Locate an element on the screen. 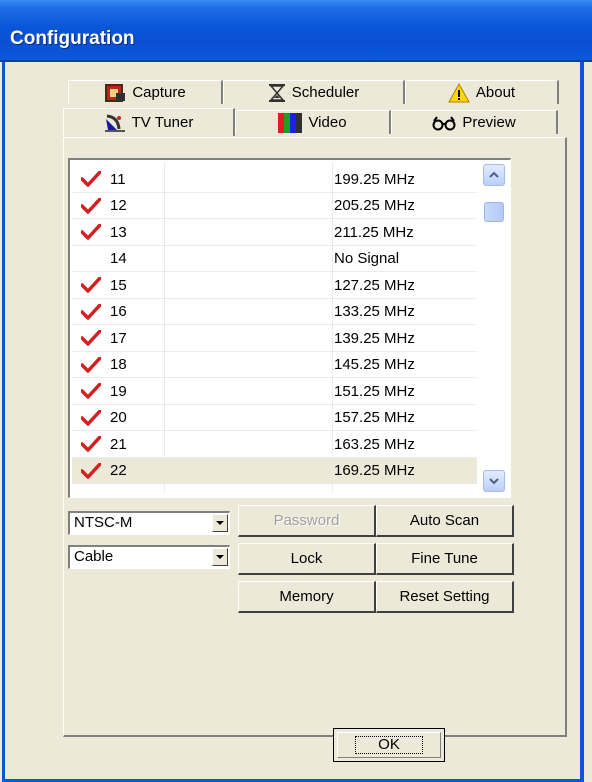 The image size is (592, 782). password-button-label: Password is located at coordinates (306, 520).